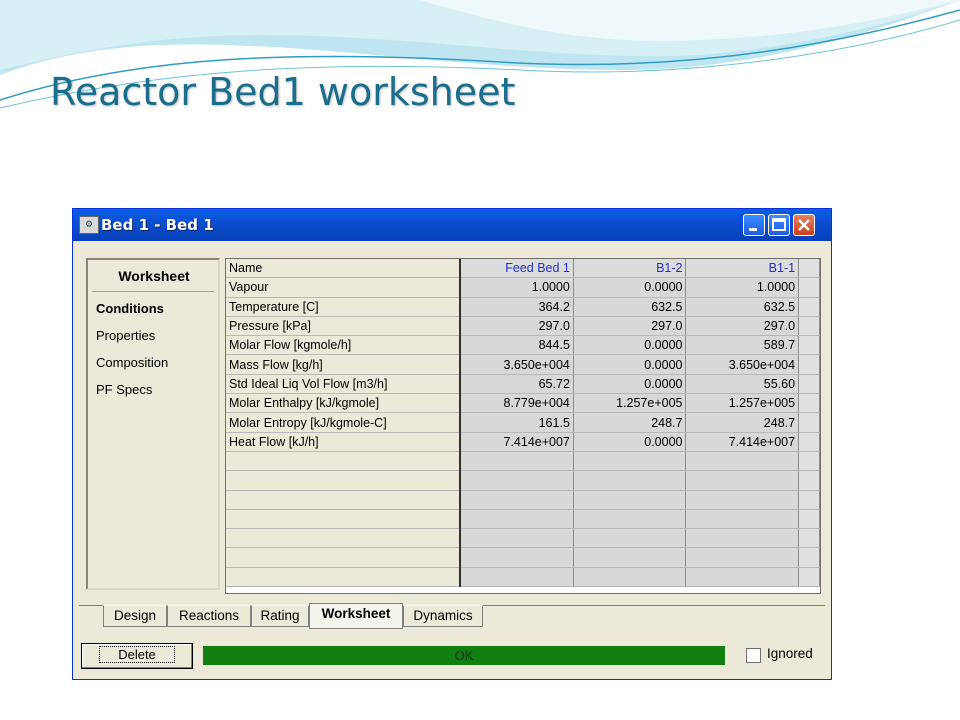  I want to click on row-label: Heat Flow [kJ/h], so click(344, 442).